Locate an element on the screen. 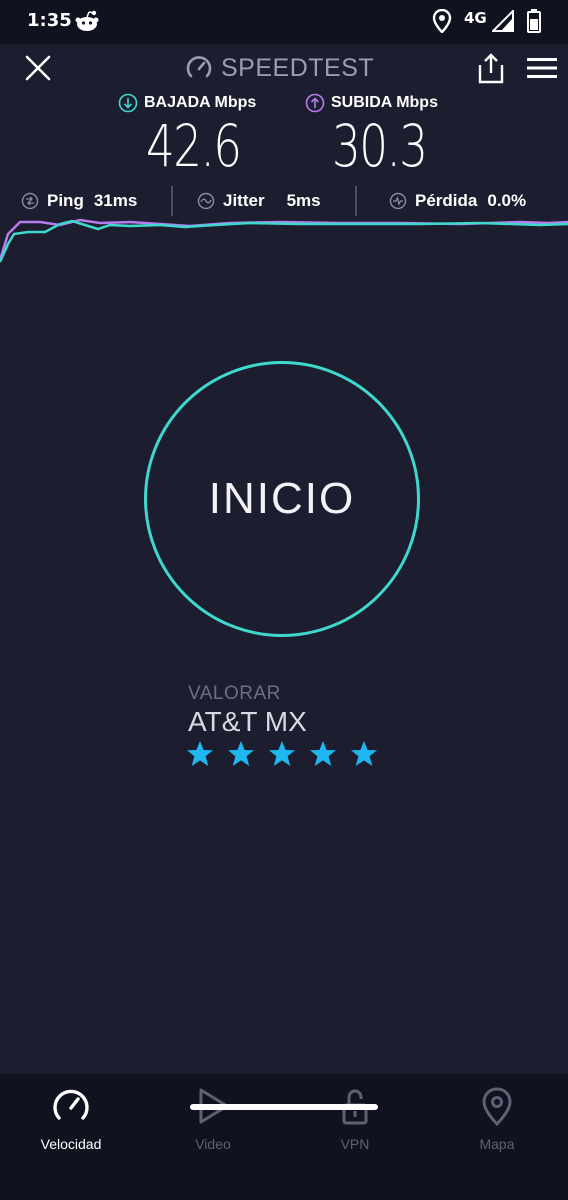 The image size is (568, 1200). upload-label-wrap: SUBIDA Mbps is located at coordinates (371, 103).